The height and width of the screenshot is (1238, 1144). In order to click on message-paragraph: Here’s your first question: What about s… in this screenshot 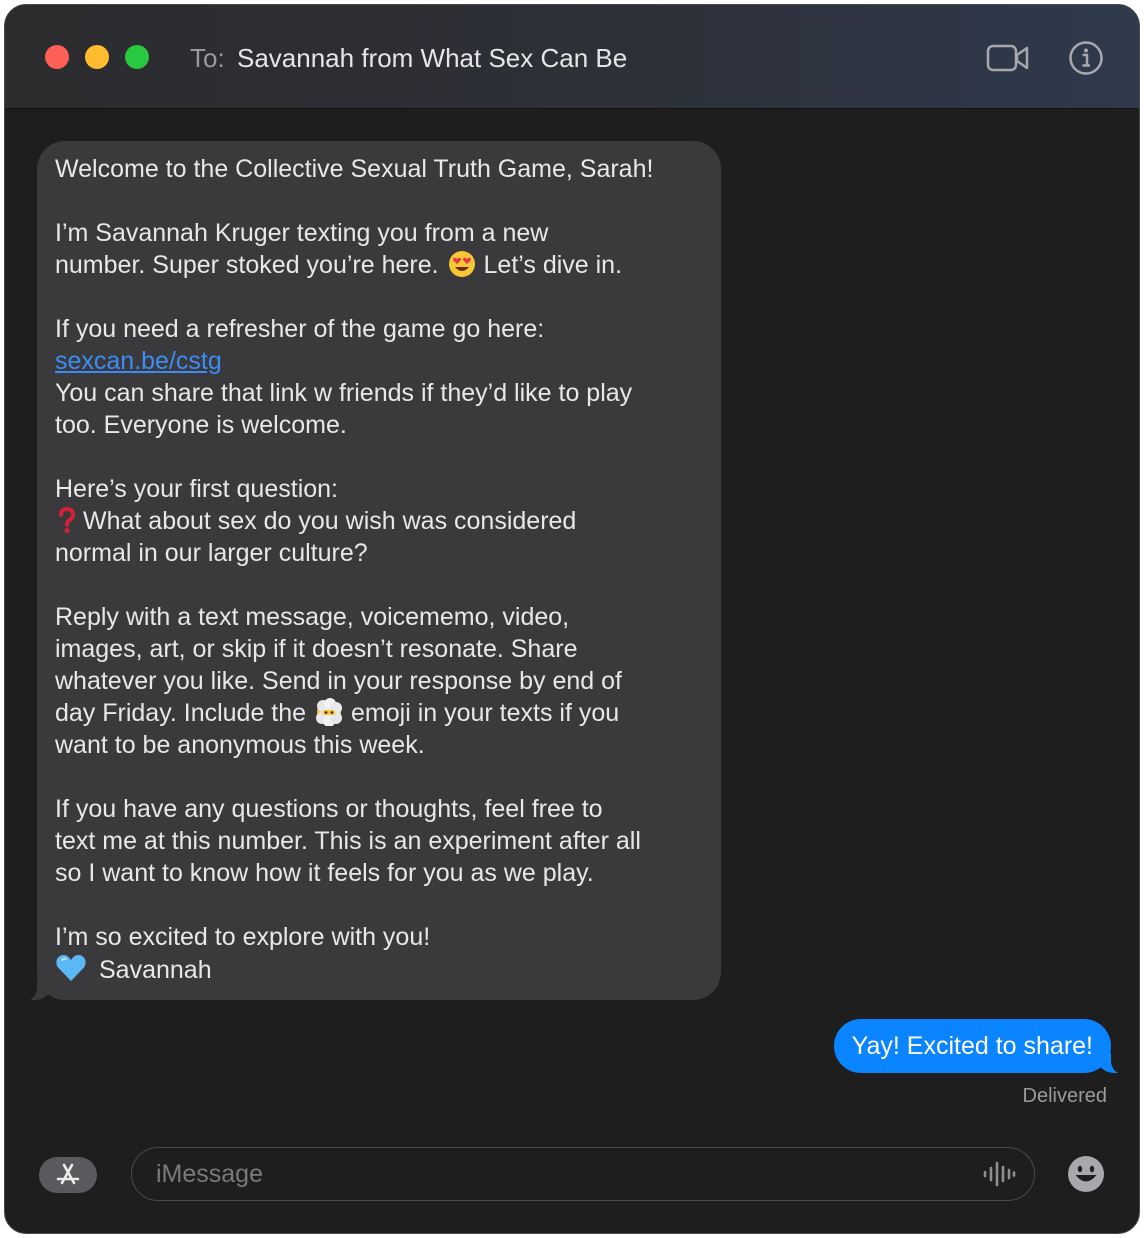, I will do `click(316, 521)`.